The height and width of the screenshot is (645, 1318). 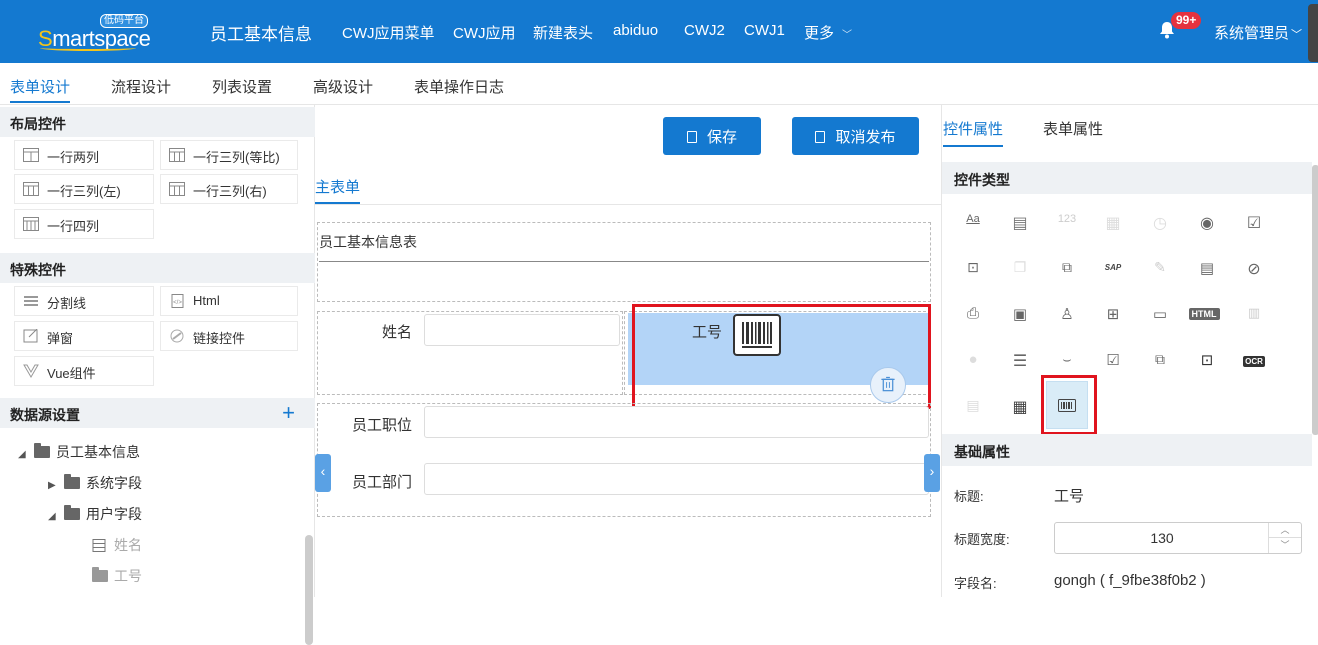 I want to click on nav-item-cwj2: CWJ2, so click(x=704, y=30).